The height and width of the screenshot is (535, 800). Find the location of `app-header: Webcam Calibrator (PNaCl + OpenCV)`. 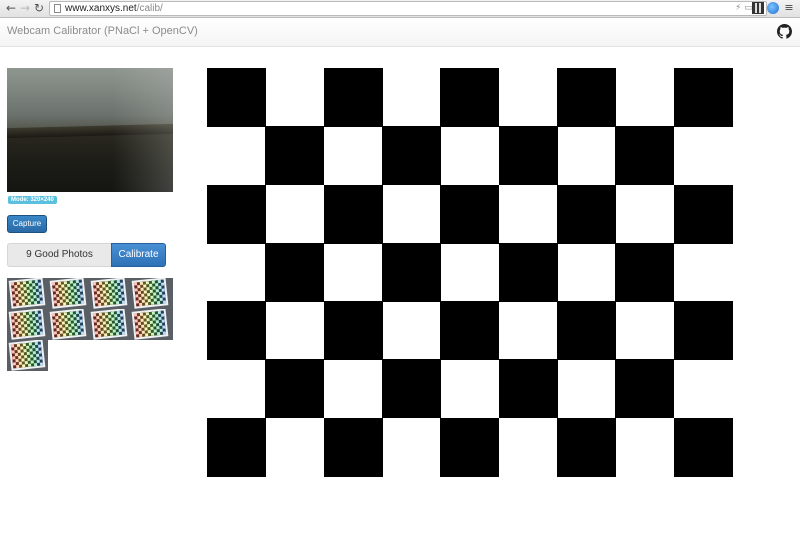

app-header: Webcam Calibrator (PNaCl + OpenCV) is located at coordinates (400, 32).